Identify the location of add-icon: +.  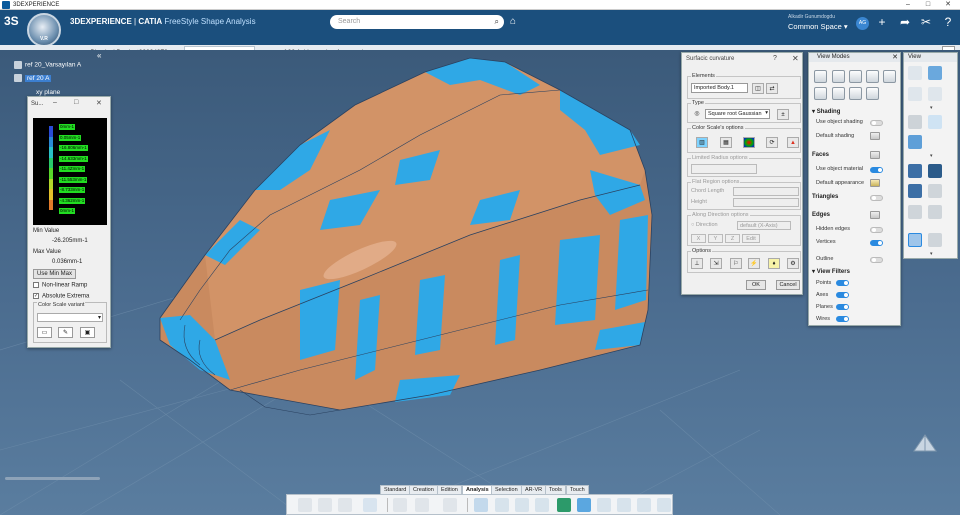
(882, 22).